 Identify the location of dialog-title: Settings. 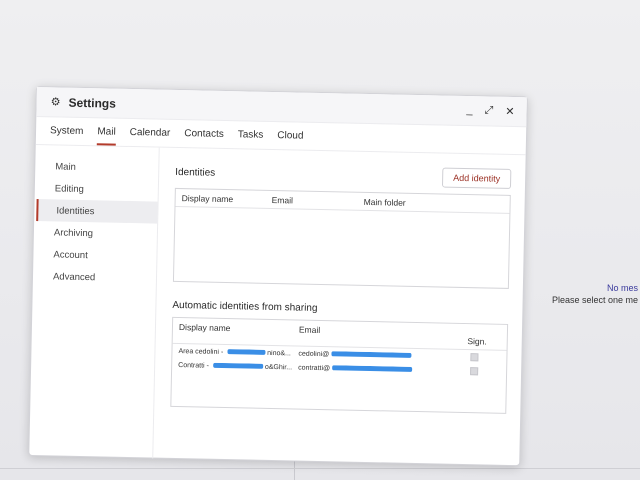
(92, 103).